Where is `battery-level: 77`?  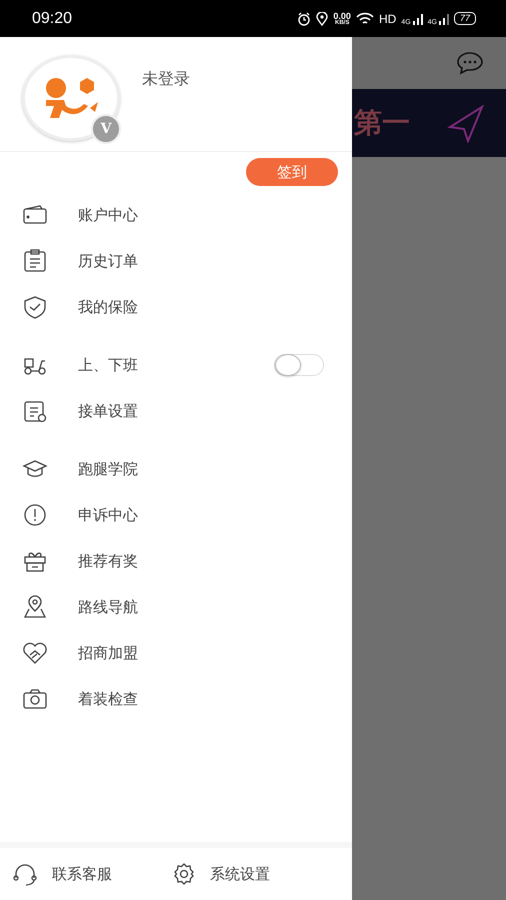 battery-level: 77 is located at coordinates (465, 18).